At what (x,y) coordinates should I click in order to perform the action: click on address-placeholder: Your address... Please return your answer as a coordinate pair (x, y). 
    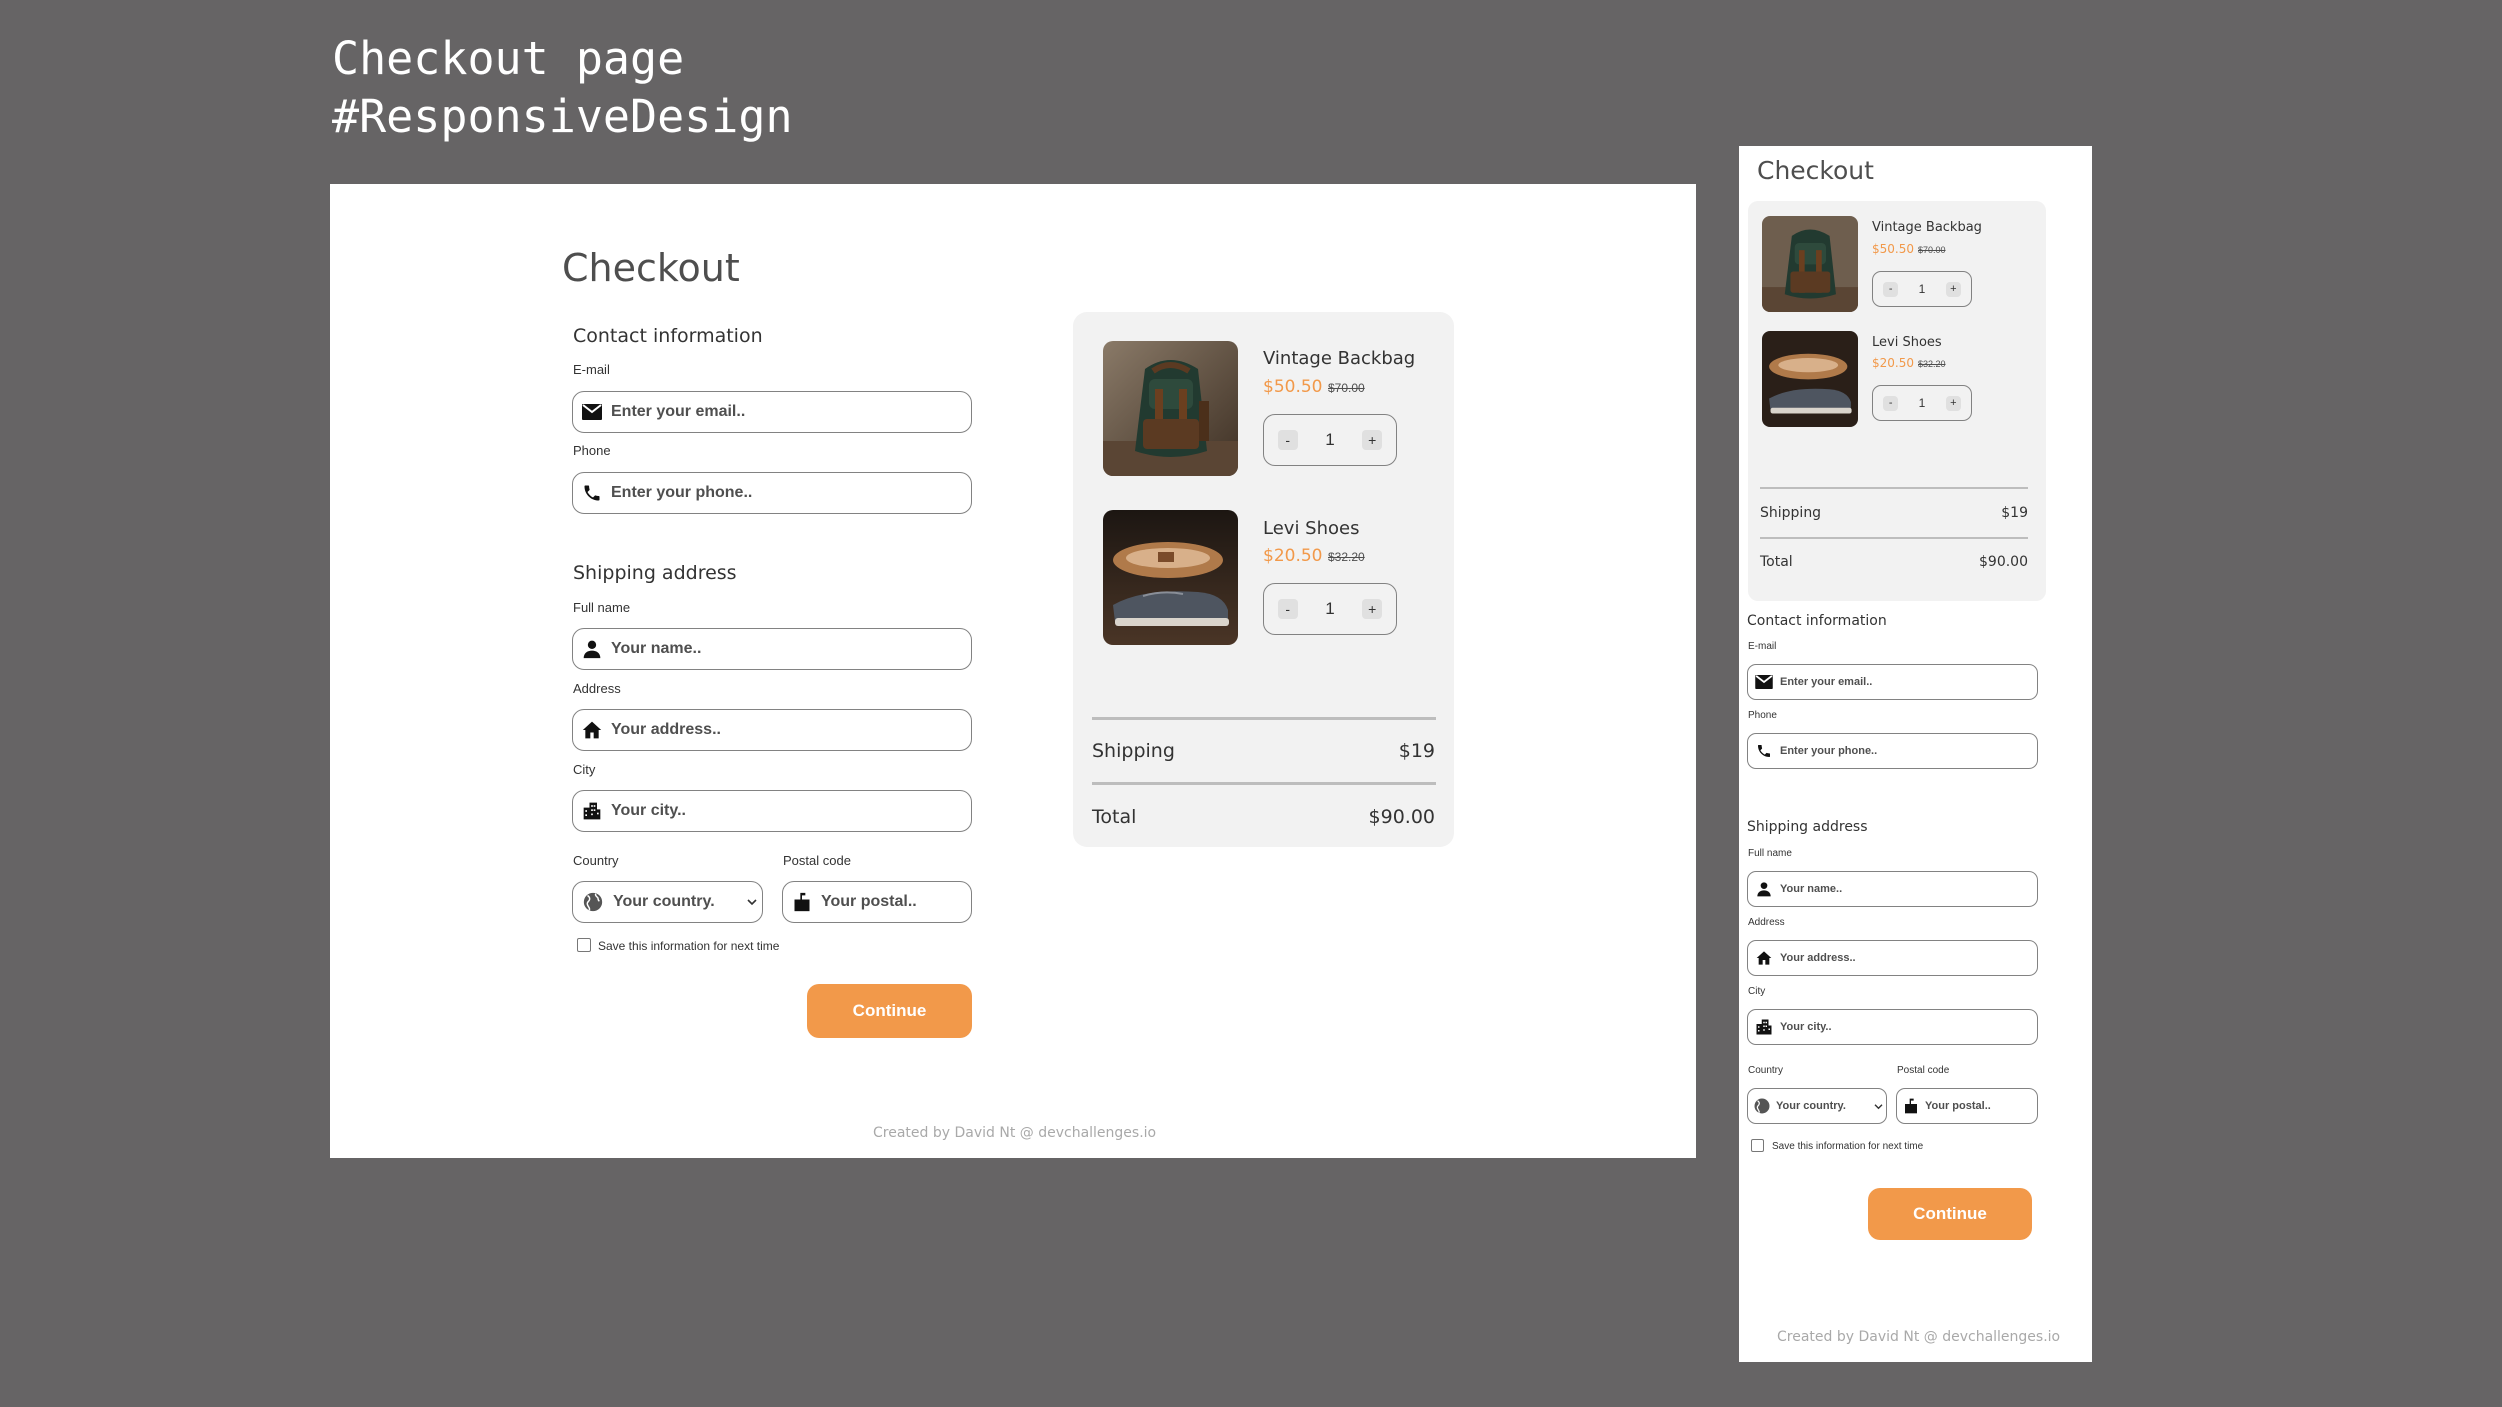
    Looking at the image, I should click on (1818, 958).